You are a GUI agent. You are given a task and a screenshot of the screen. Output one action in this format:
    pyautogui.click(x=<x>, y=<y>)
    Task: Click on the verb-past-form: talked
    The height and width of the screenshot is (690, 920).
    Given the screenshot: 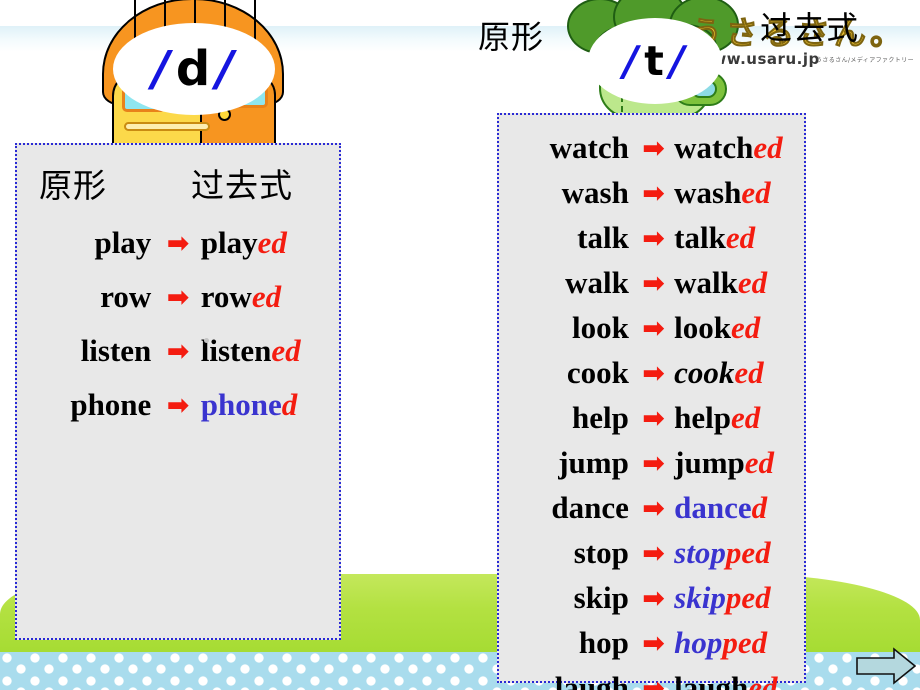 What is the action you would take?
    pyautogui.click(x=739, y=238)
    